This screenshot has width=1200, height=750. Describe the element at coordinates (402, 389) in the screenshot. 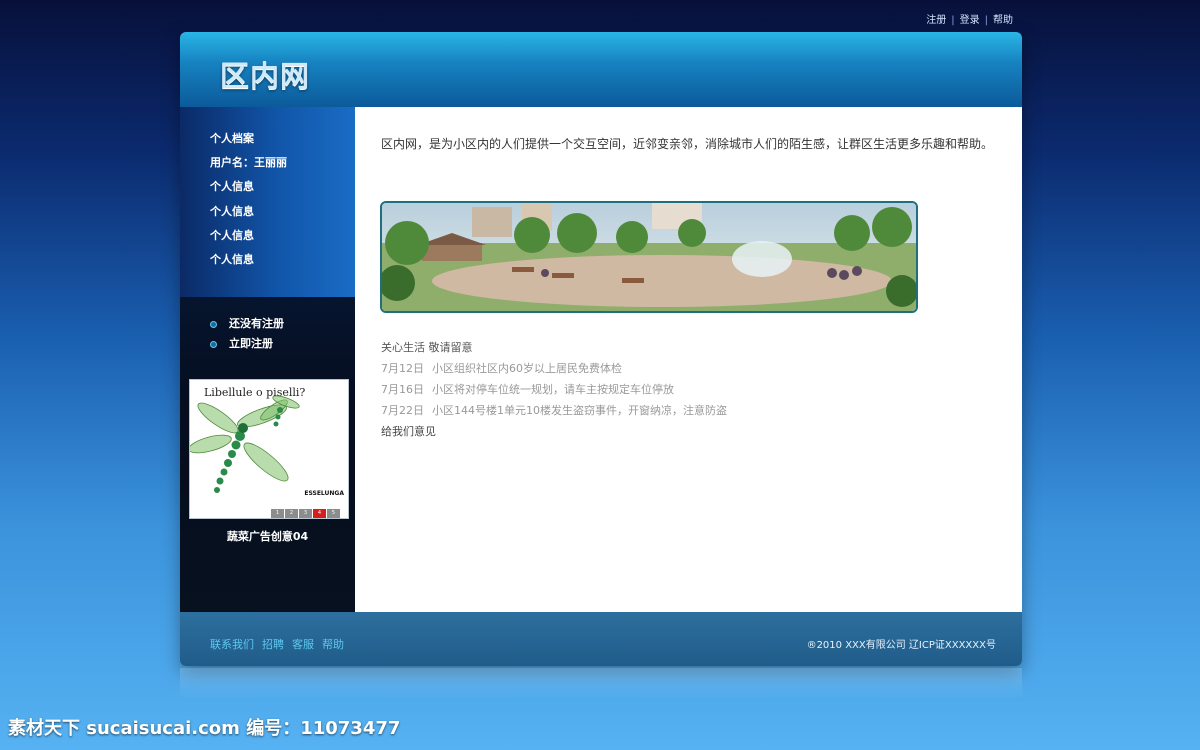

I see `news-date: 7月16日` at that location.